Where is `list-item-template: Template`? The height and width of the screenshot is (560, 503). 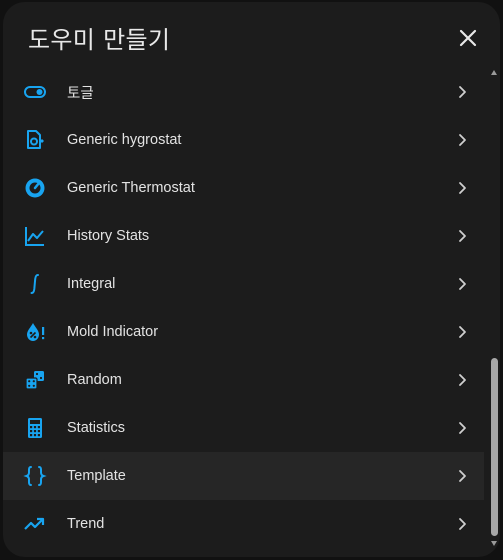
list-item-template: Template is located at coordinates (243, 476).